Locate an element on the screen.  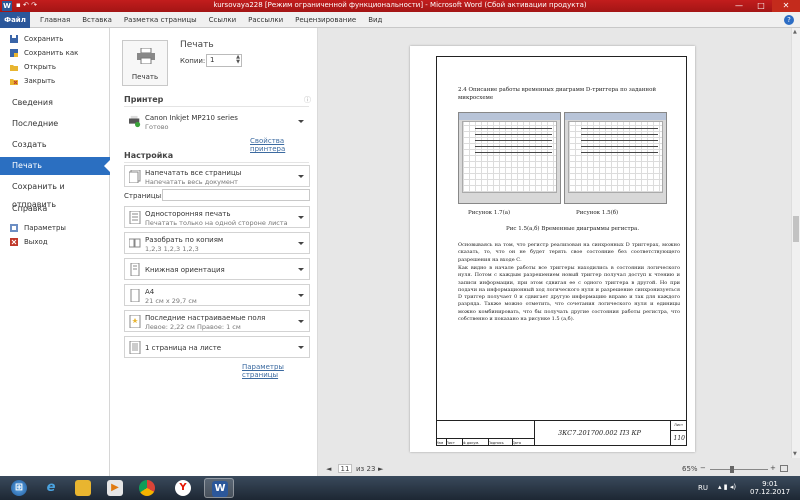
clock: 9:01 07.12.2017 is located at coordinates (770, 488).